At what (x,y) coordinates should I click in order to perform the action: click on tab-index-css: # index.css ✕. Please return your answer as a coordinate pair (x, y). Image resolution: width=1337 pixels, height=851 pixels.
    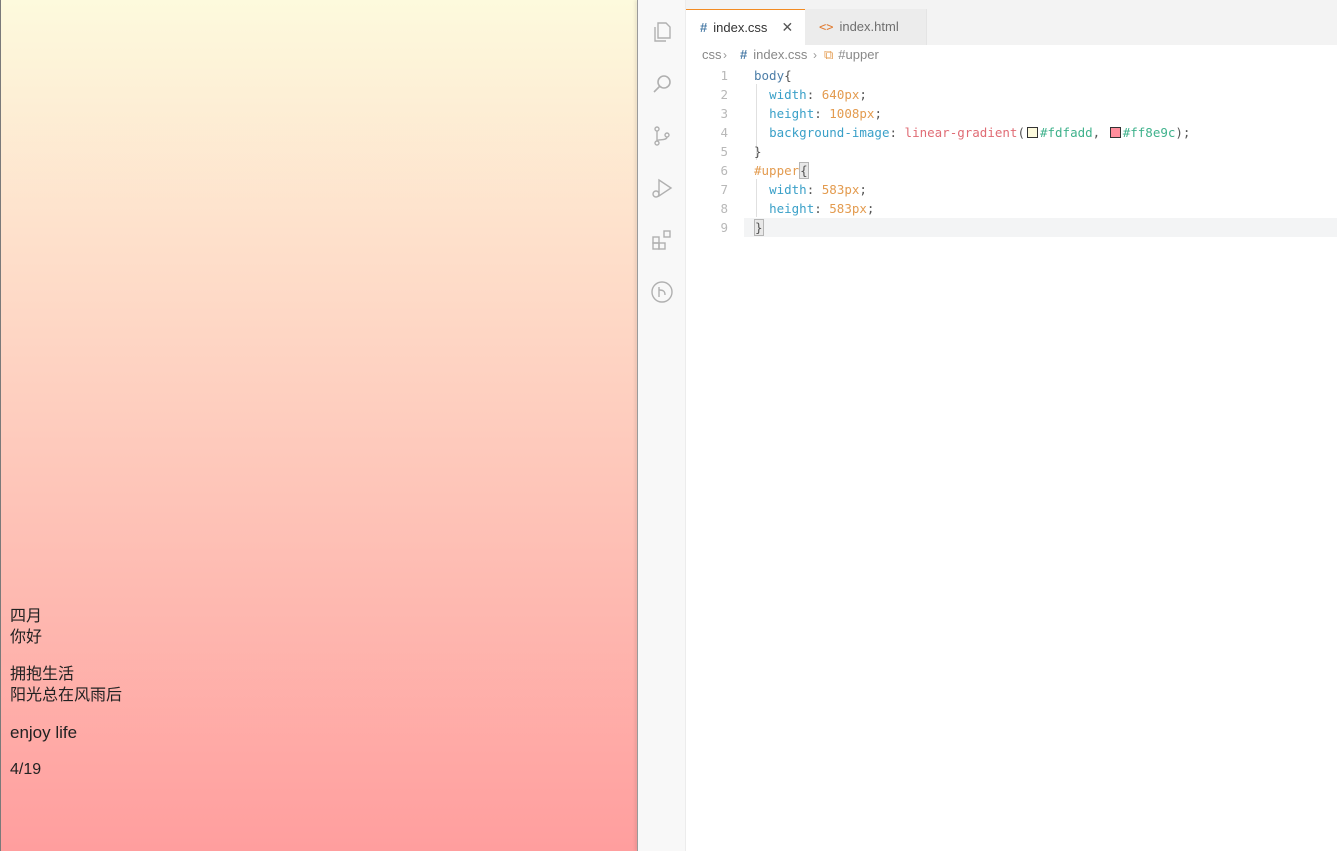
    Looking at the image, I should click on (745, 27).